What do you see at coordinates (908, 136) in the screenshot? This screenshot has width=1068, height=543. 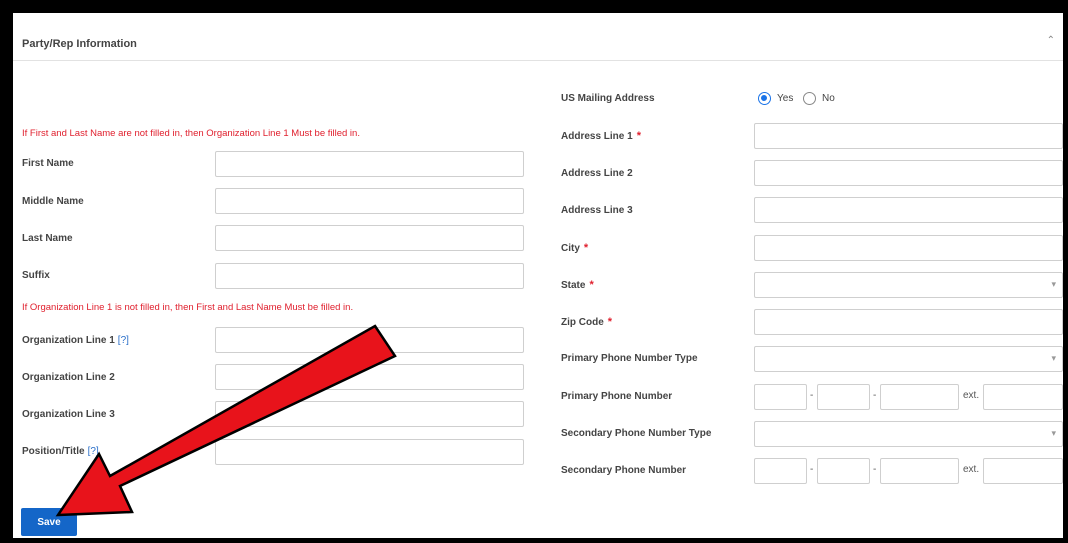 I see `address-line-1-input` at bounding box center [908, 136].